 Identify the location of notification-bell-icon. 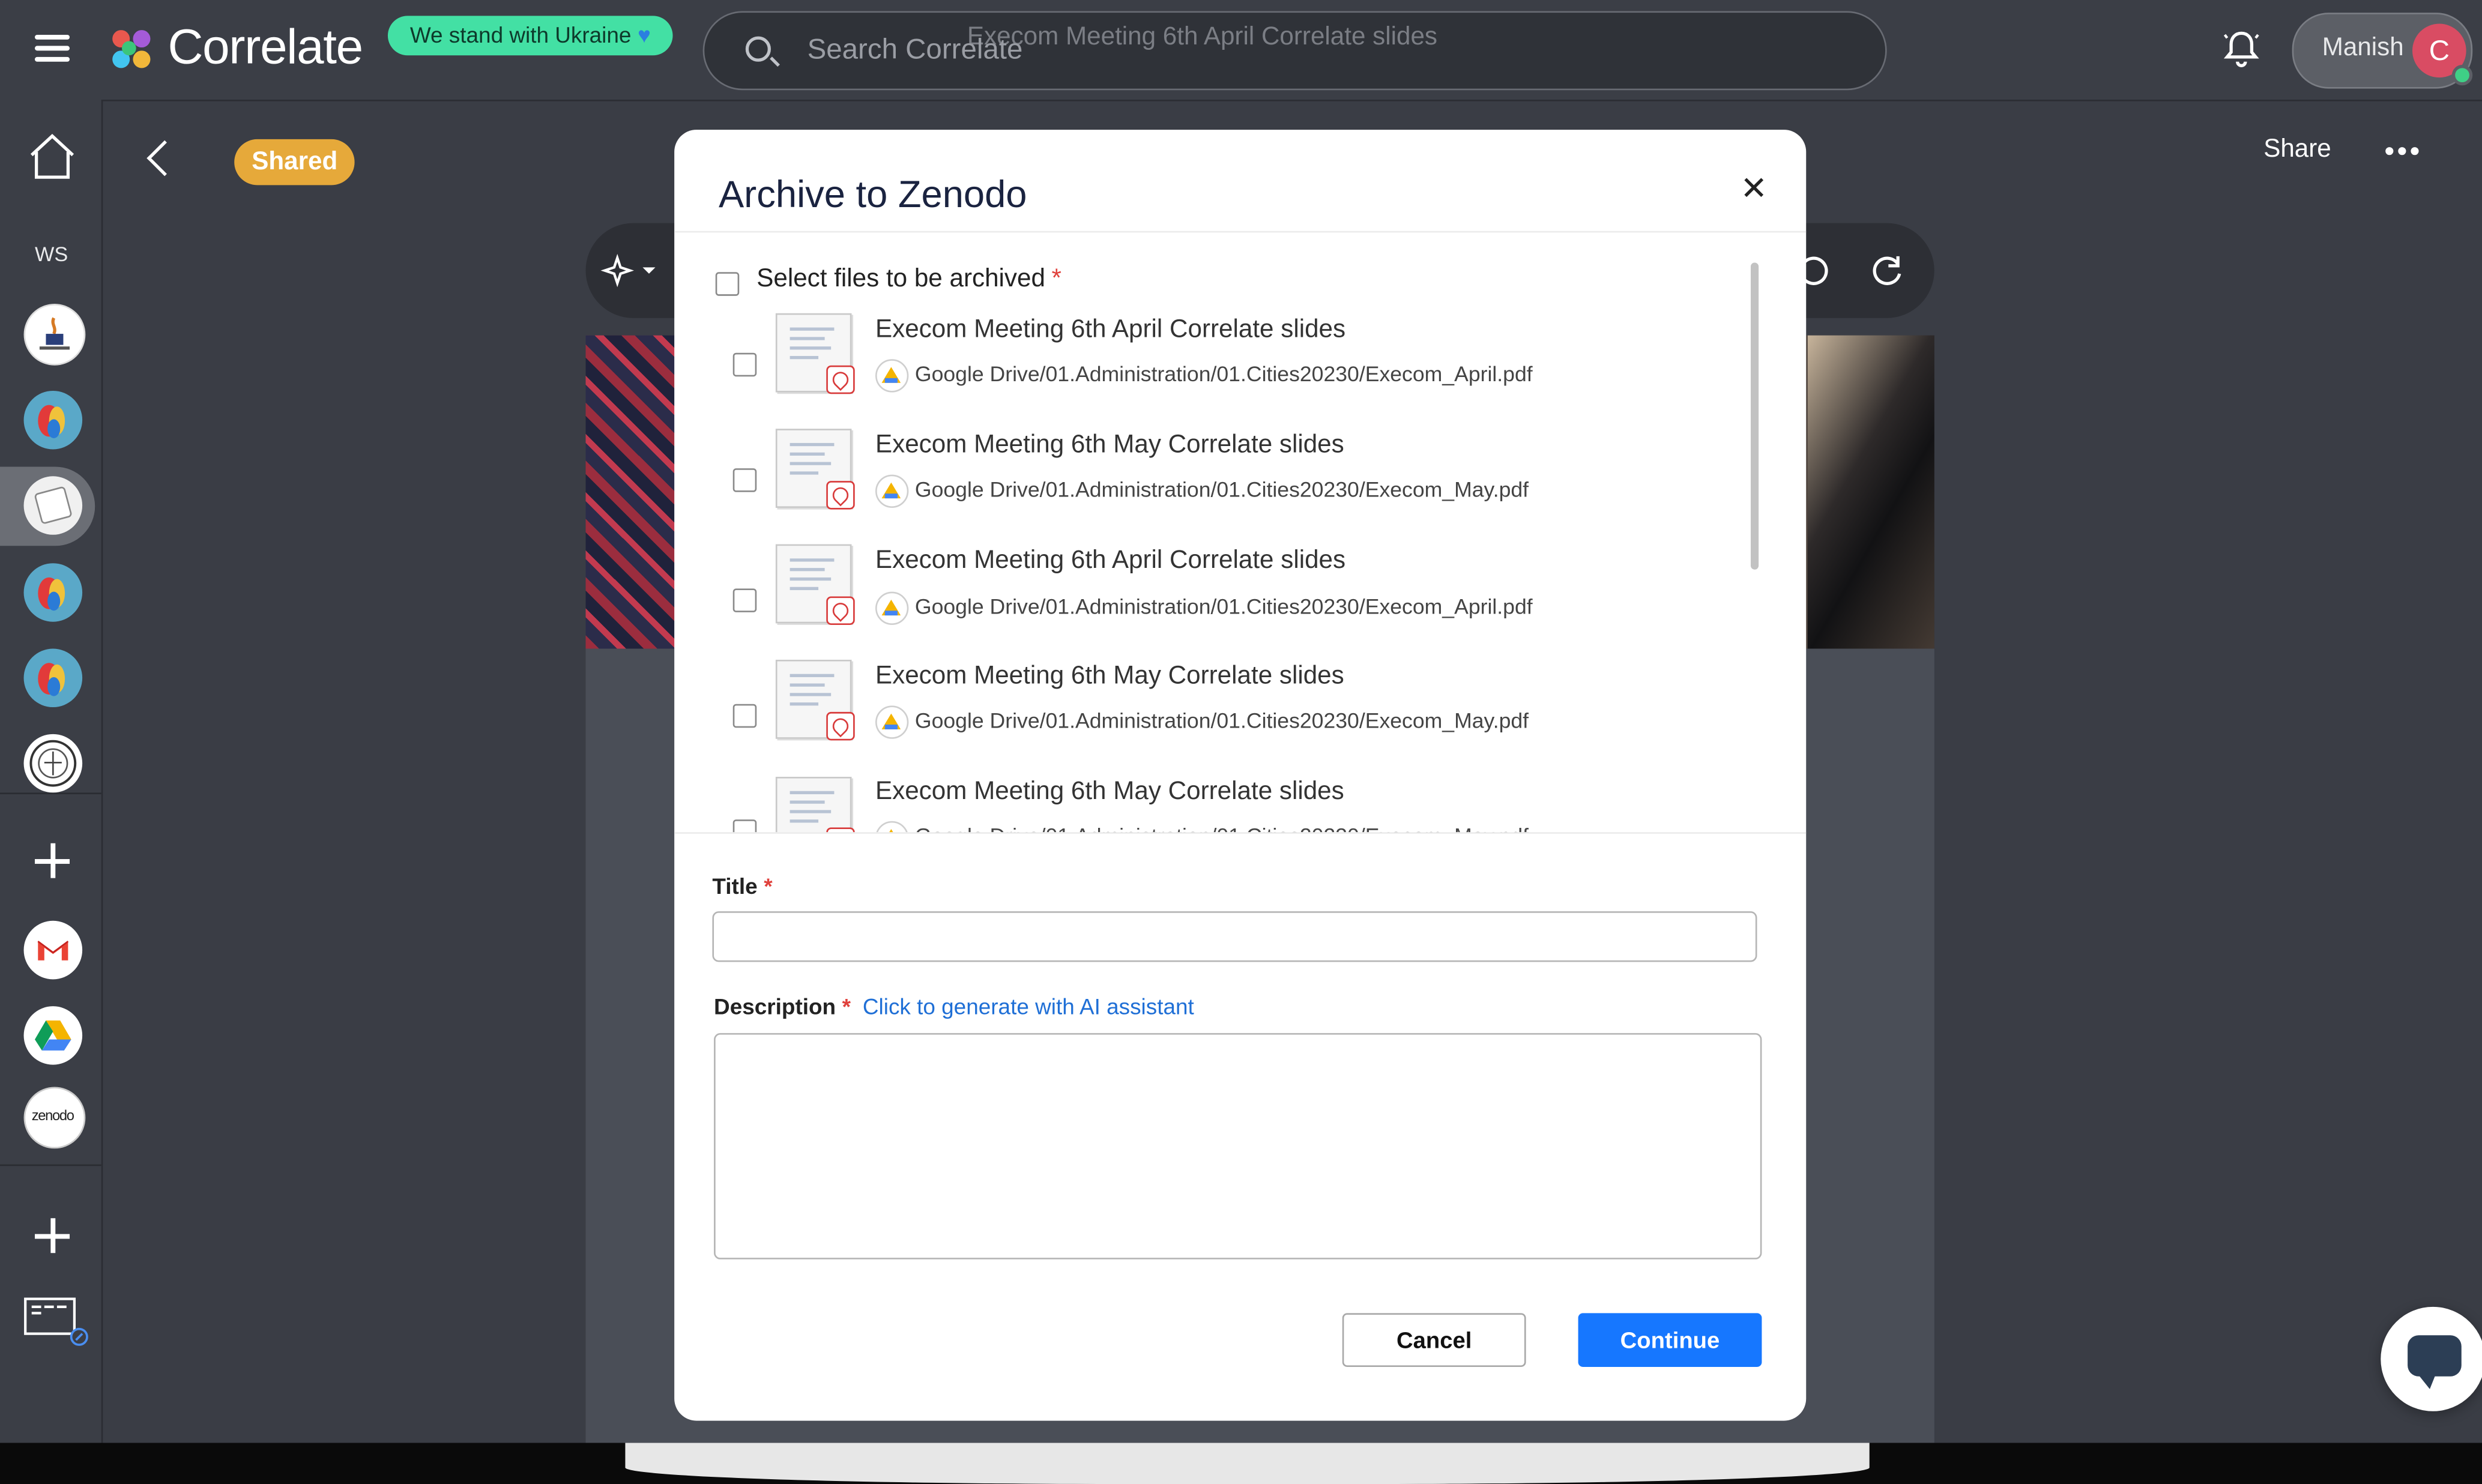
(2241, 49).